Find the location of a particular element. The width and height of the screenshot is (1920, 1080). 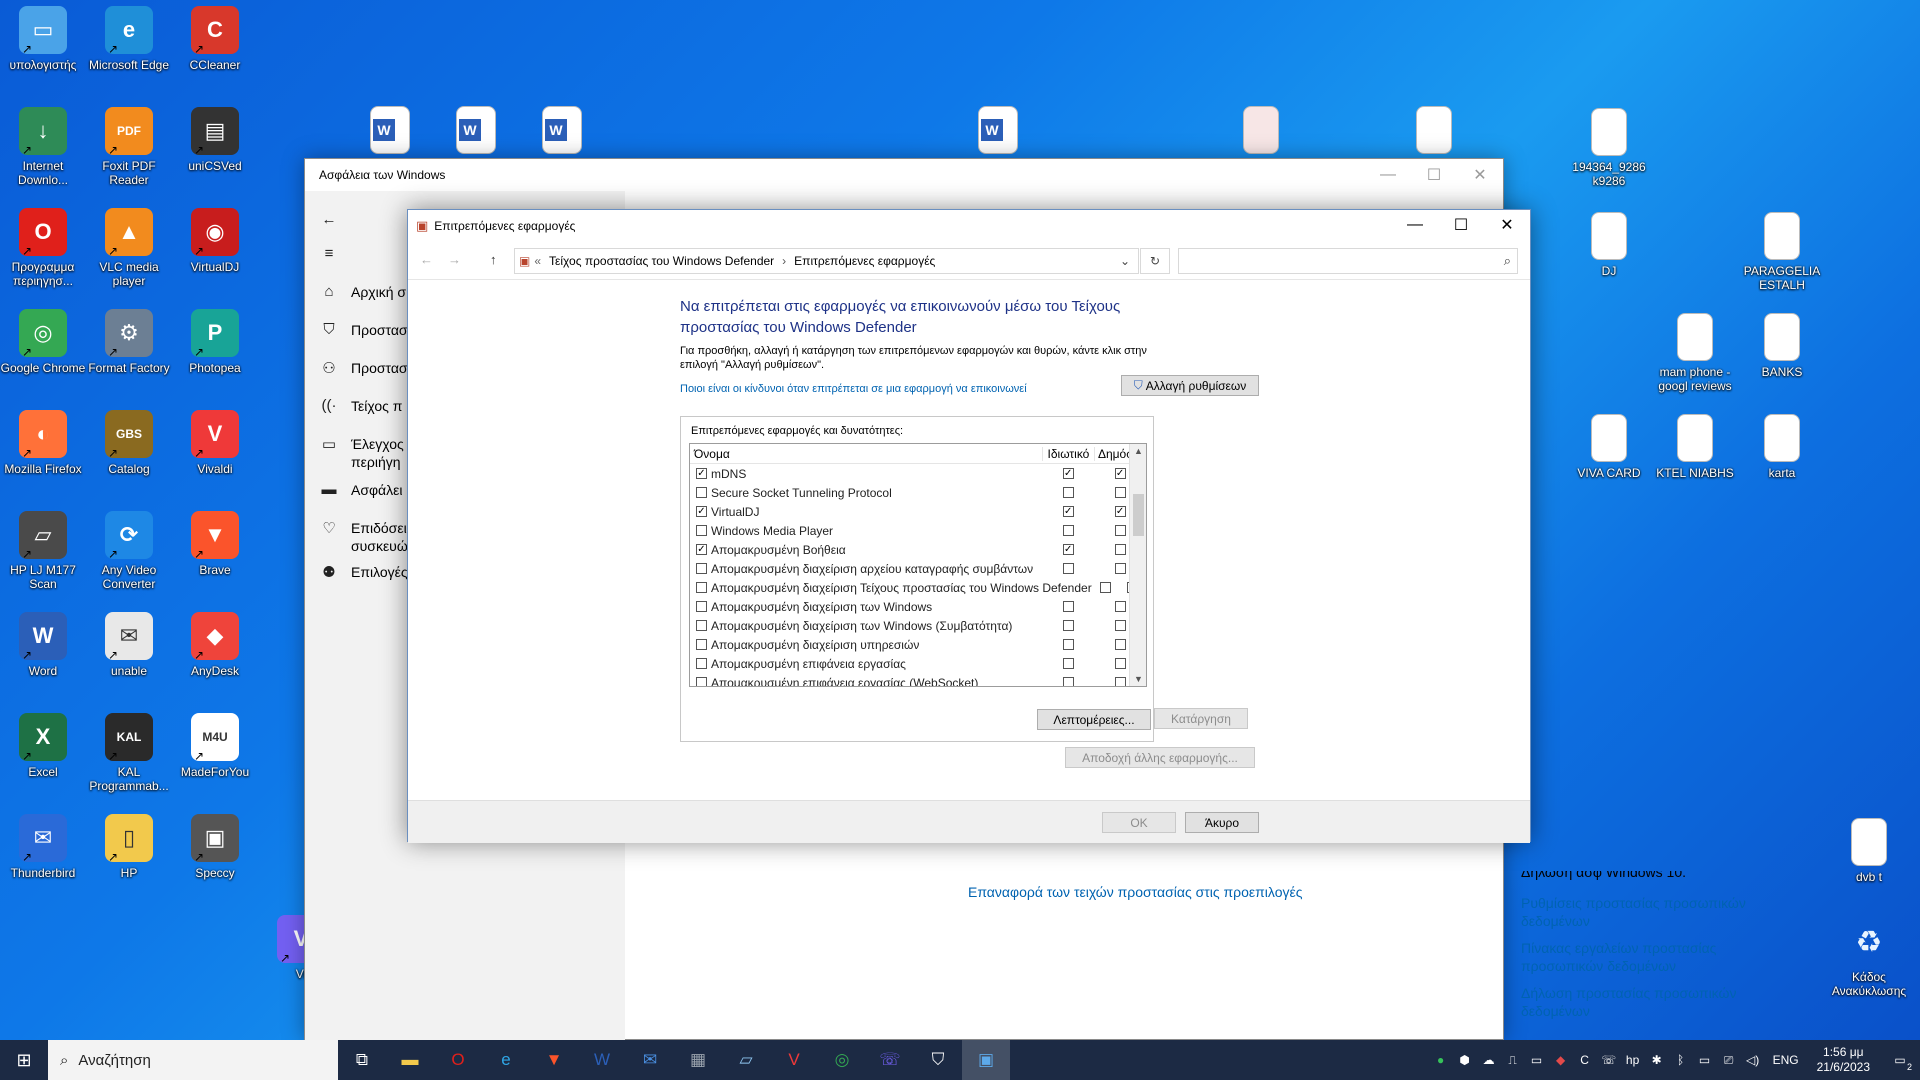

taskbar-app: V is located at coordinates (794, 1060).